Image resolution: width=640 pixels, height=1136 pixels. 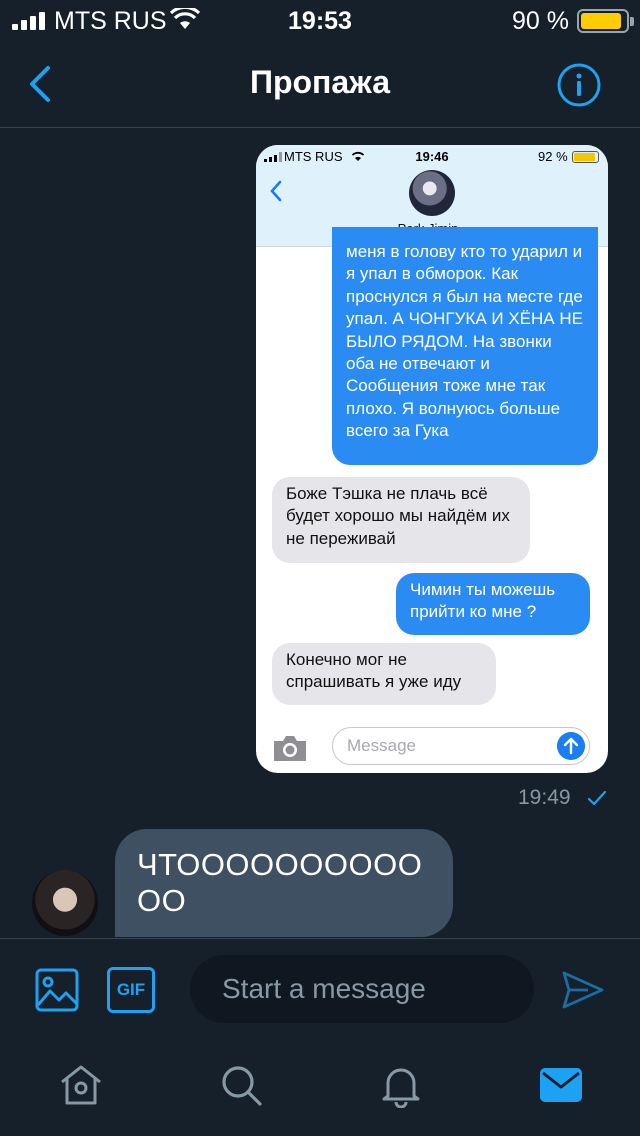 I want to click on image-icon, so click(x=57, y=990).